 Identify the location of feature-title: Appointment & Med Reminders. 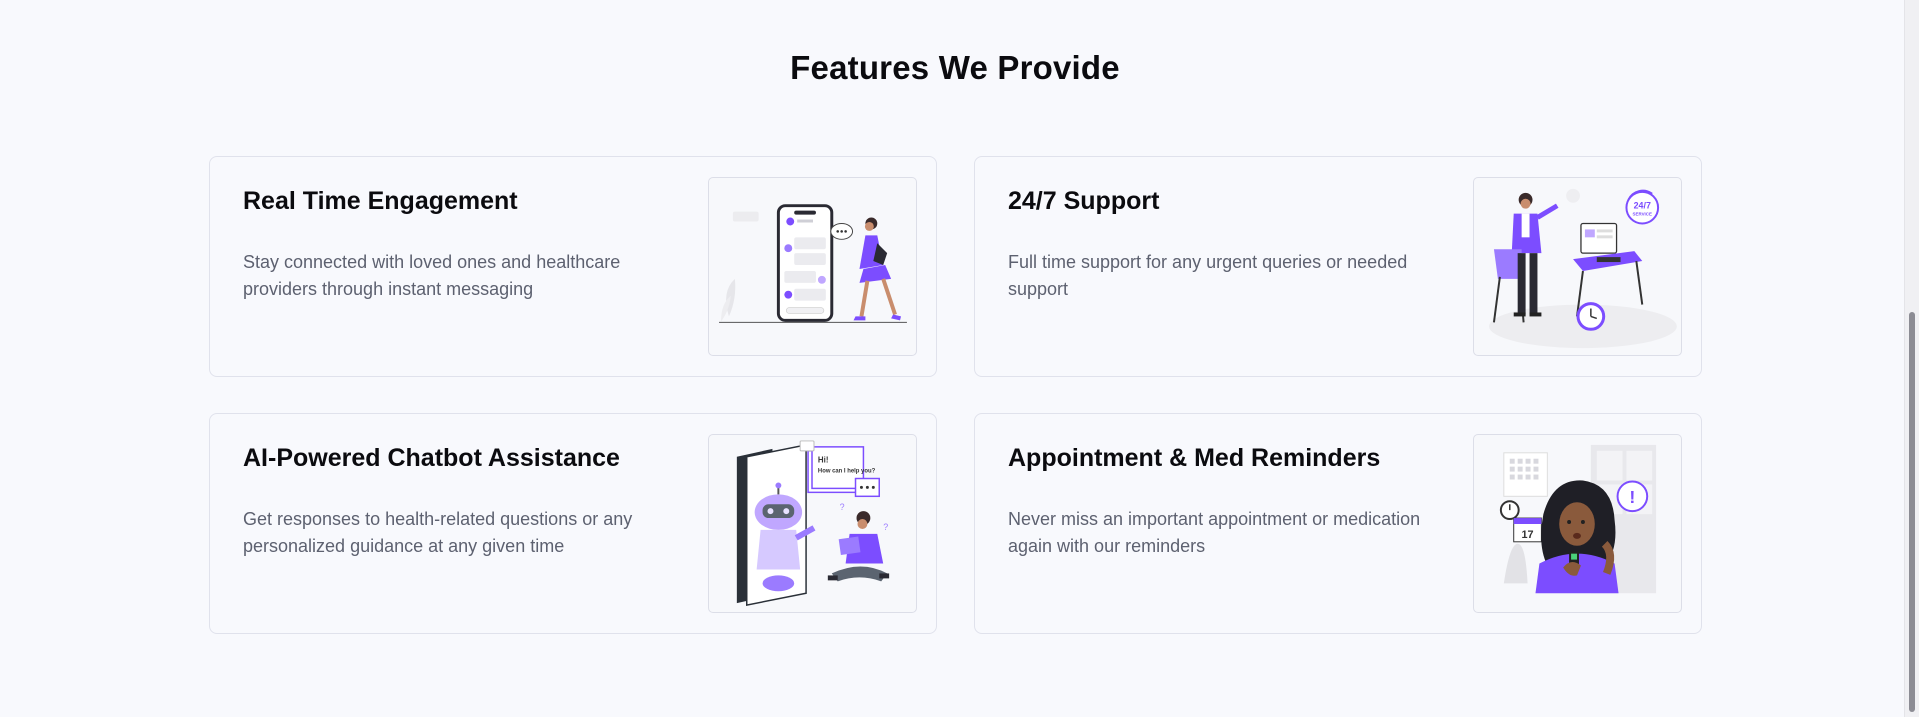
(1194, 458).